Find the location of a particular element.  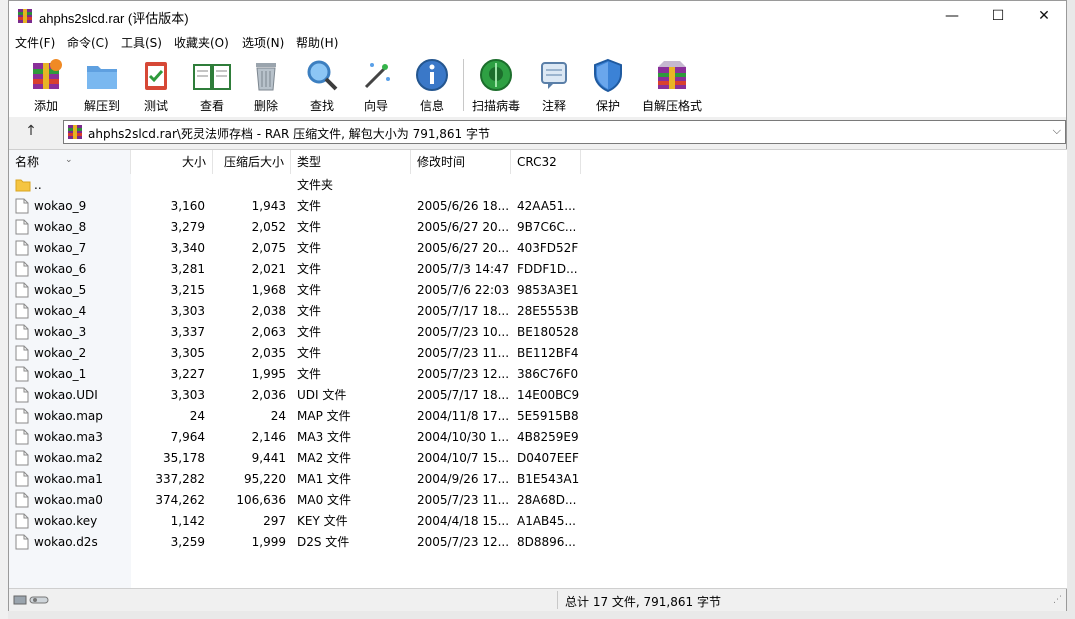

file-crc: 14E00BC9 is located at coordinates (548, 395).